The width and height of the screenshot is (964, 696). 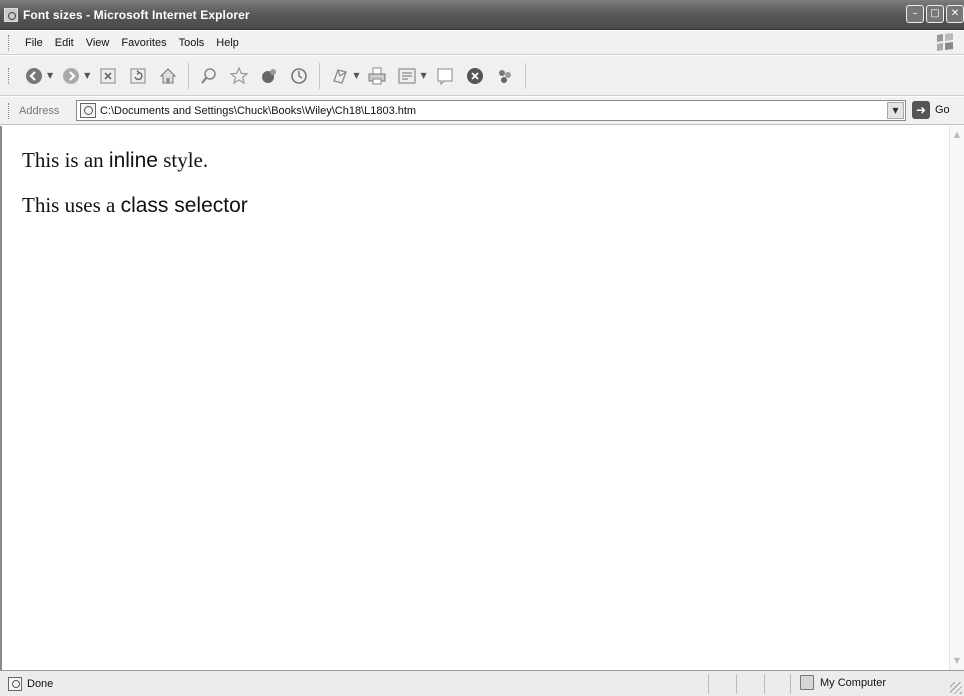 I want to click on back-icon, so click(x=34, y=76).